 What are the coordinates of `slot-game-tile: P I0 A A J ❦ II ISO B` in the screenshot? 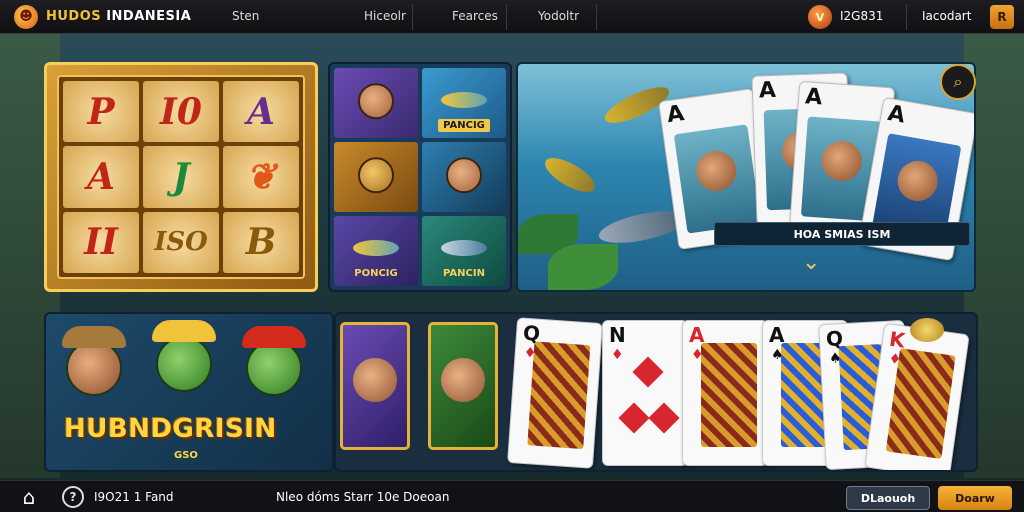 It's located at (181, 177).